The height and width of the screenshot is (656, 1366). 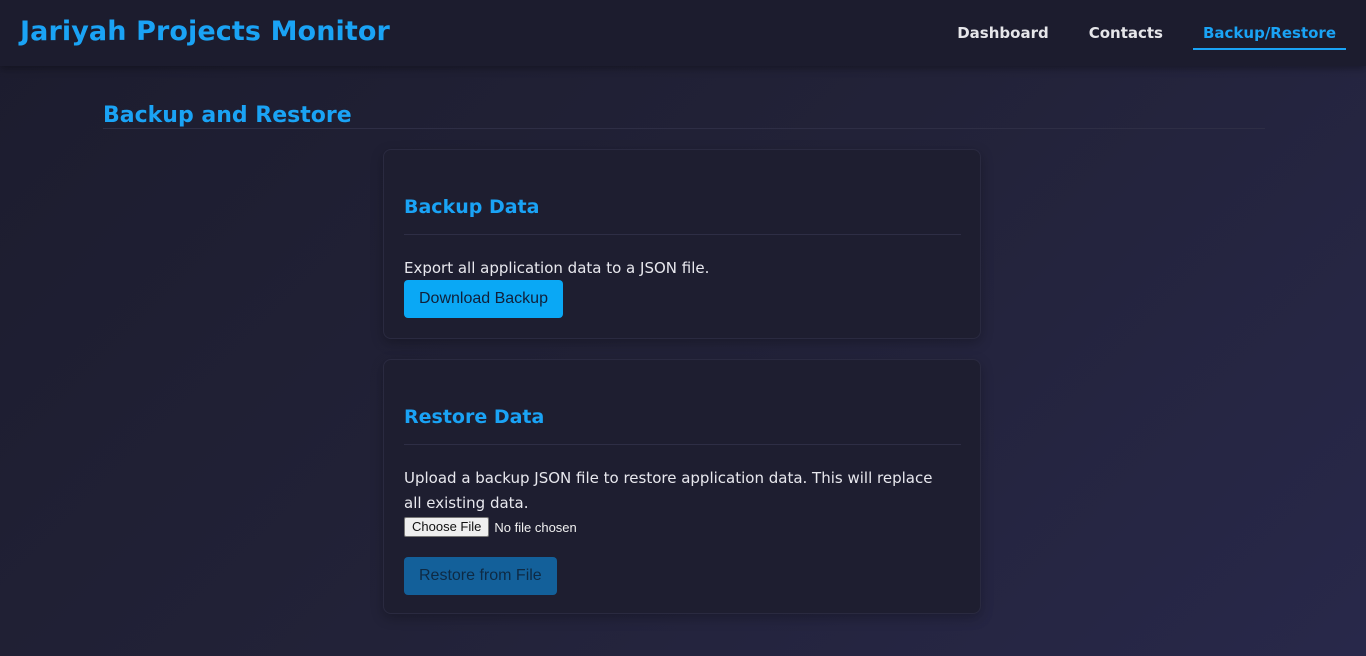 I want to click on file-status-text: No file chosen, so click(x=535, y=527).